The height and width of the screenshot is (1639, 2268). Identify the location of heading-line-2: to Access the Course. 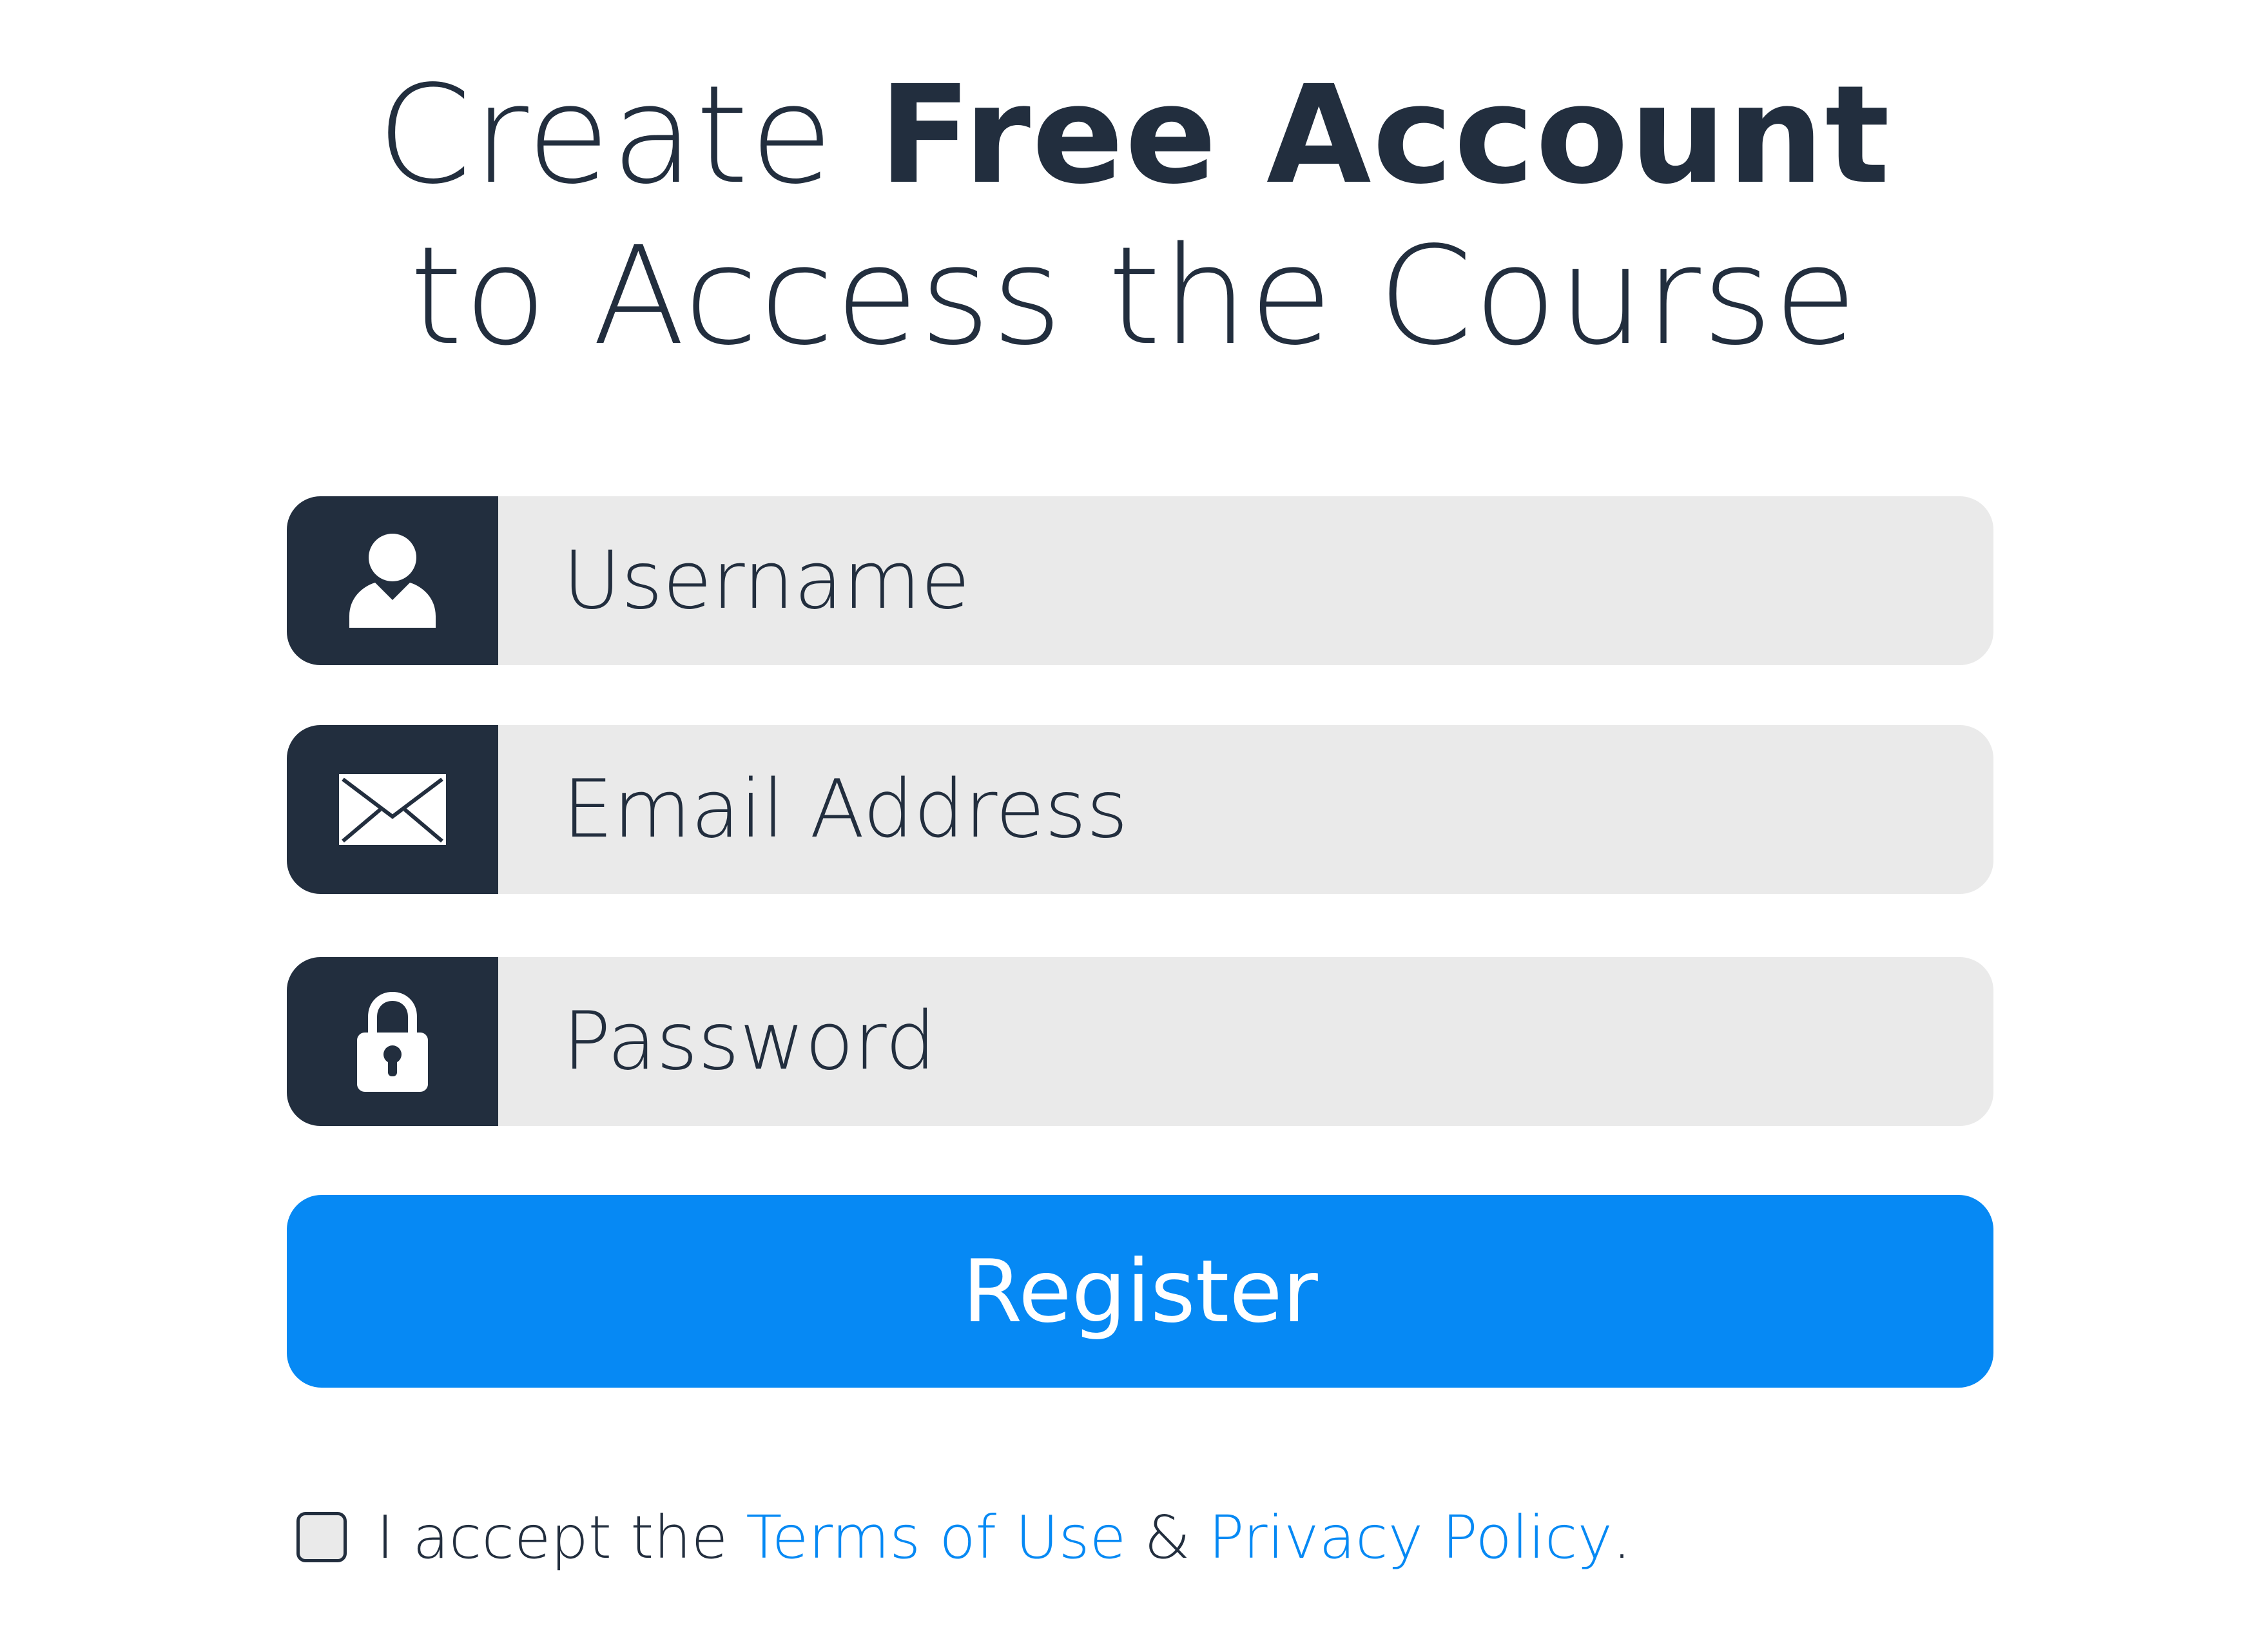
(1134, 296).